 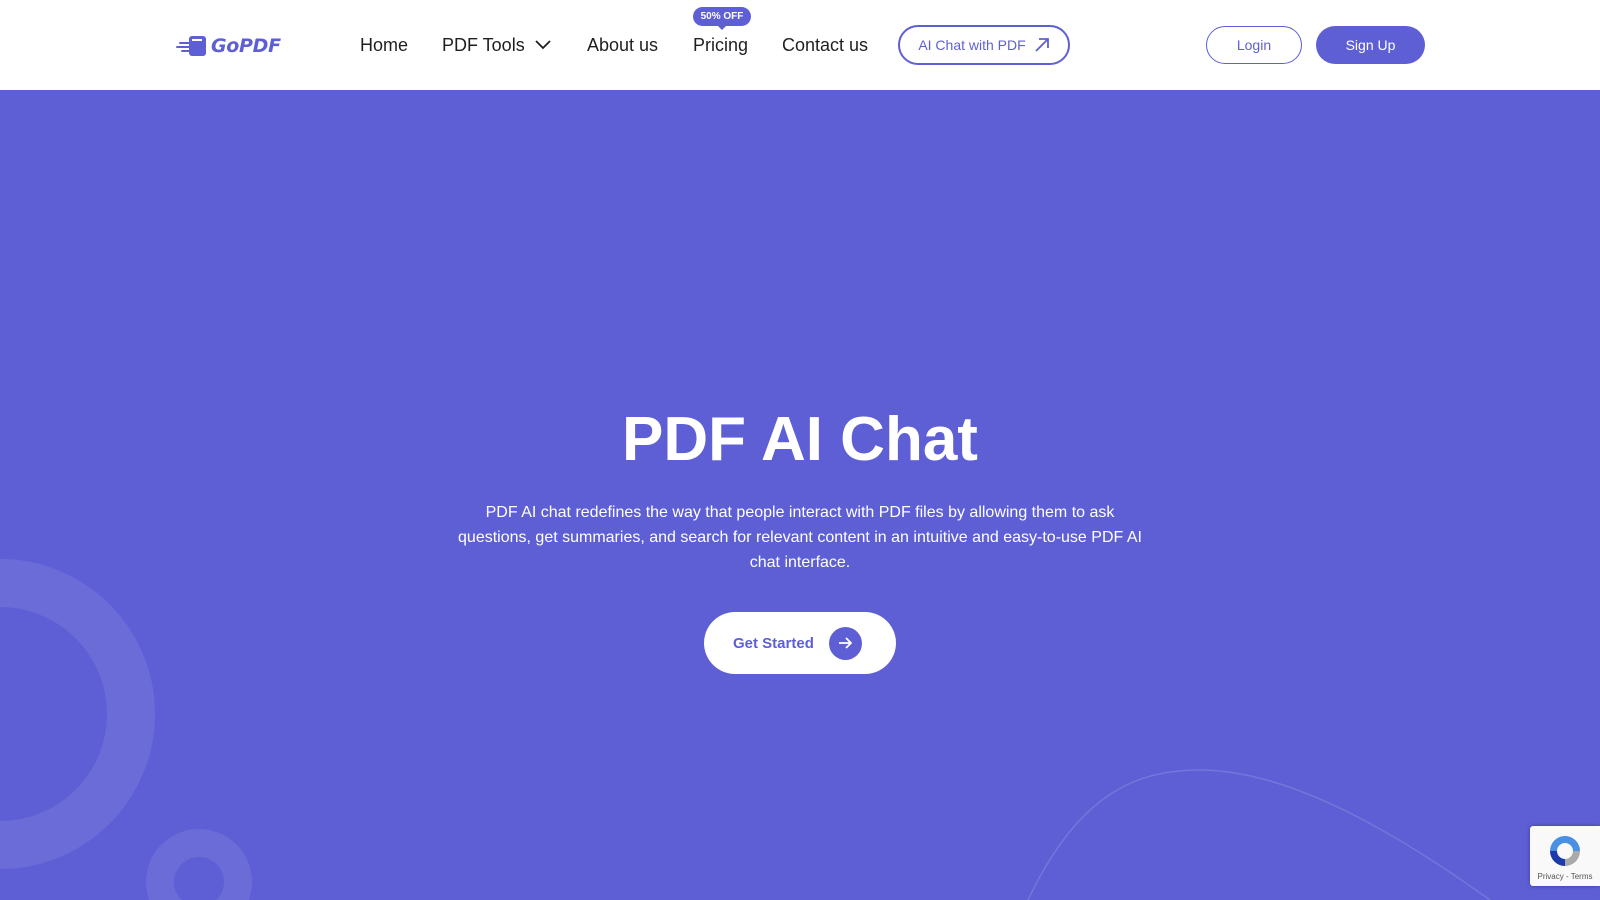 I want to click on nav-contact-us: Contact us, so click(x=825, y=45).